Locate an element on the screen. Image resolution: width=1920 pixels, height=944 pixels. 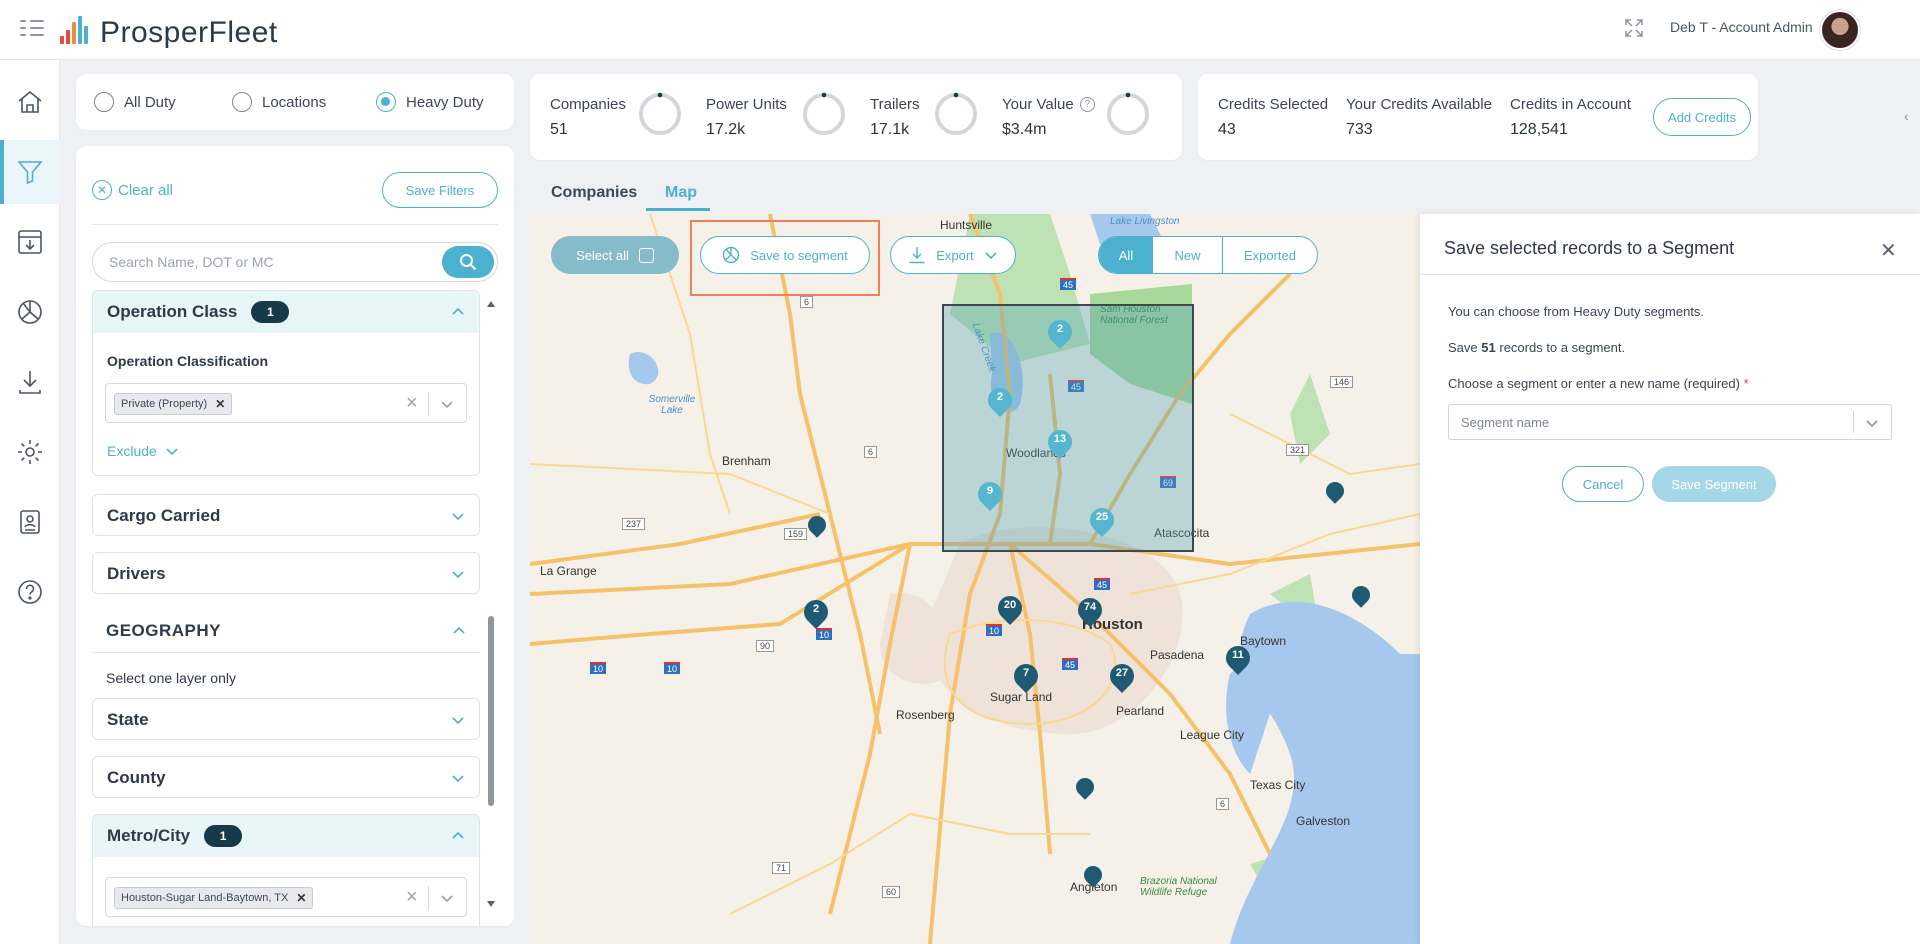
search-input is located at coordinates (259, 262).